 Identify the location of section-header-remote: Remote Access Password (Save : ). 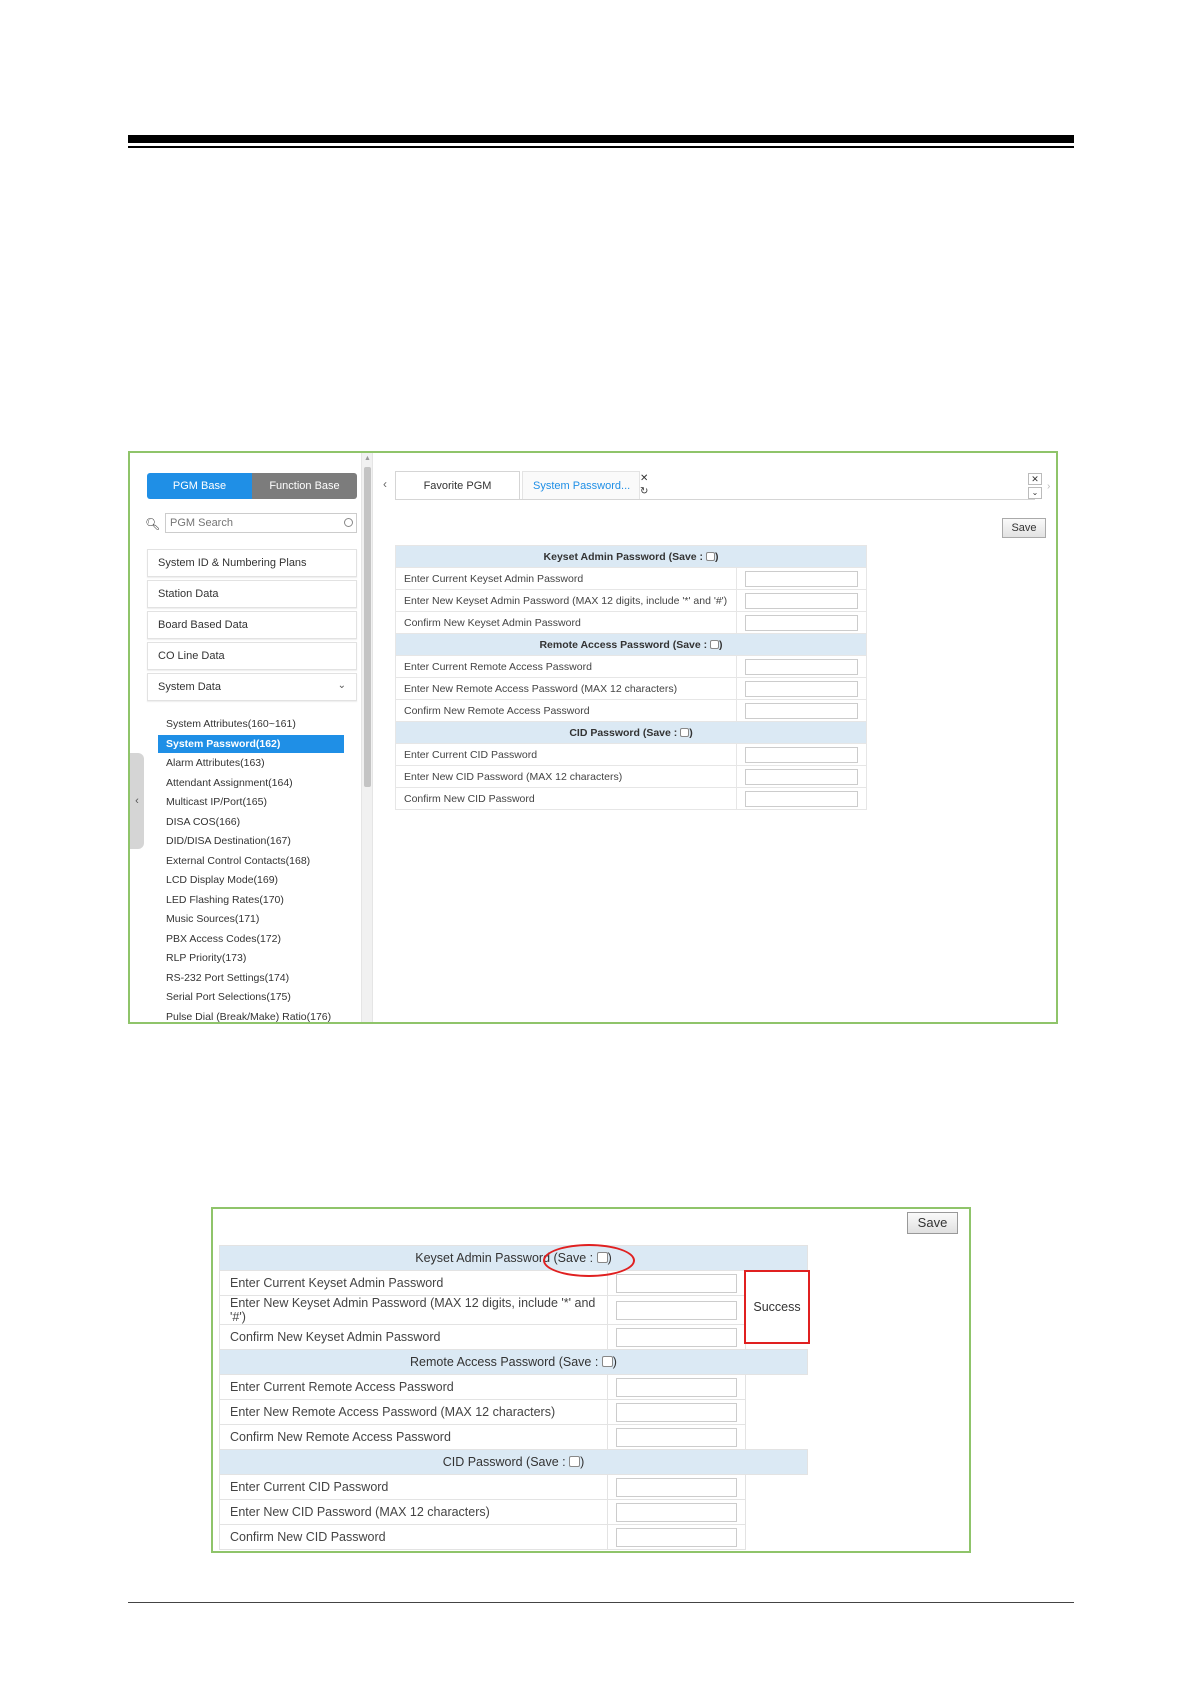
(513, 1362).